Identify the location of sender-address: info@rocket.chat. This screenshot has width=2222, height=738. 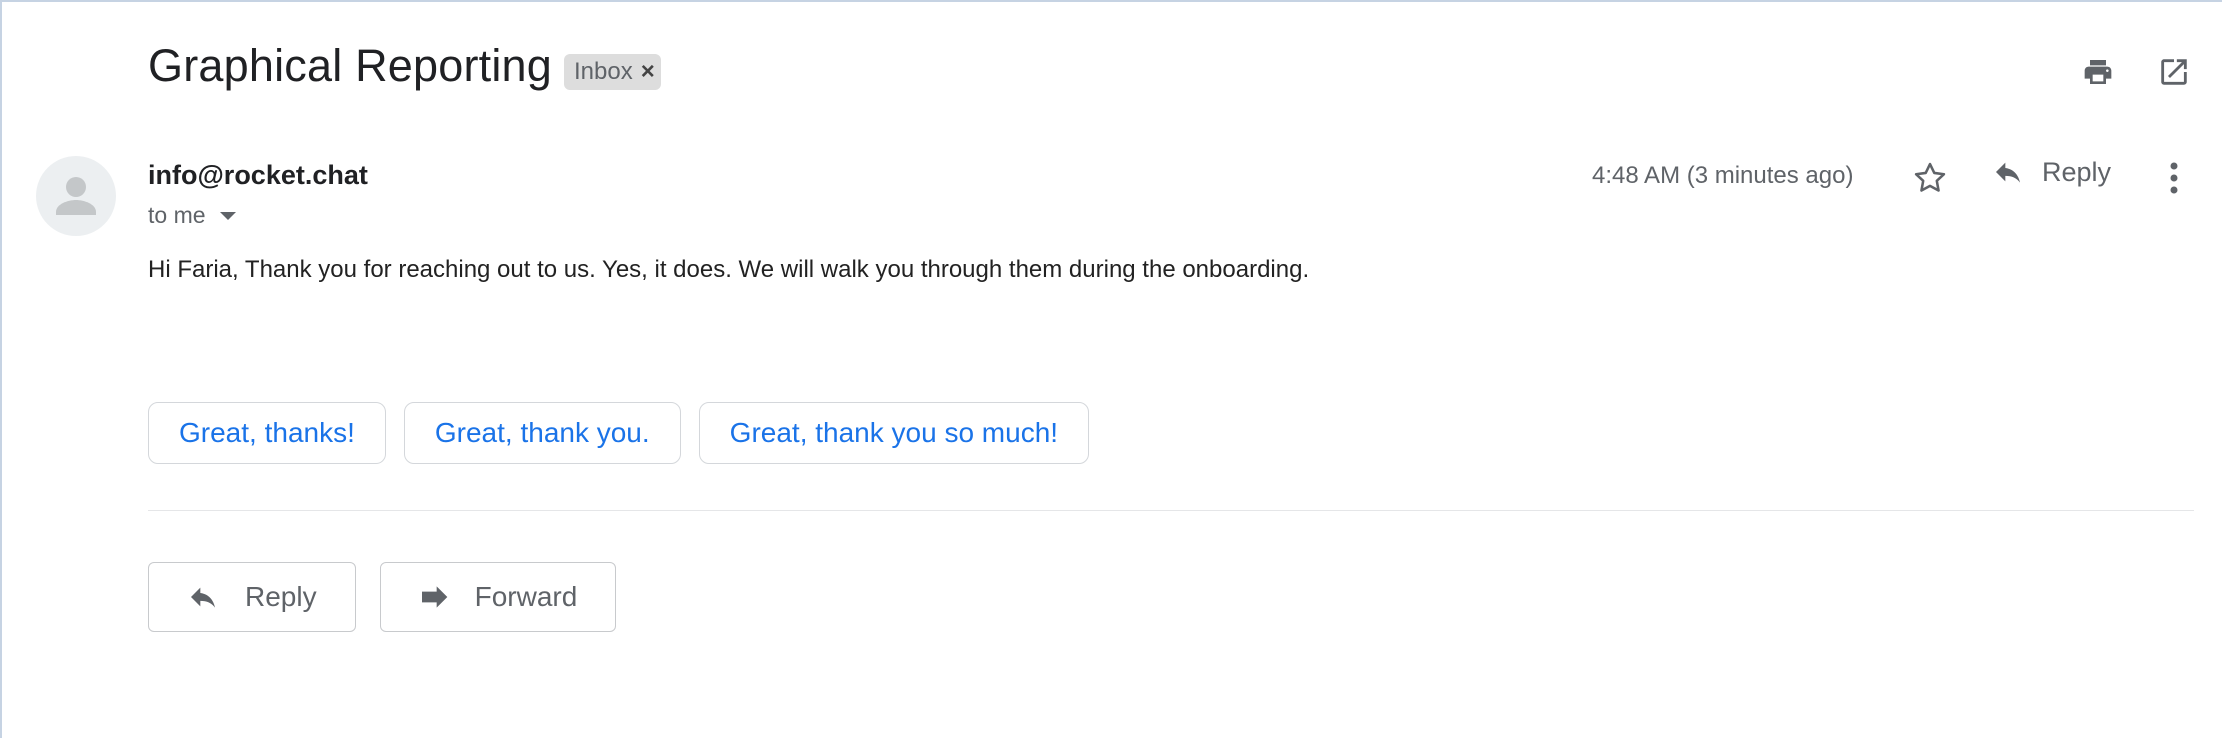
(258, 175).